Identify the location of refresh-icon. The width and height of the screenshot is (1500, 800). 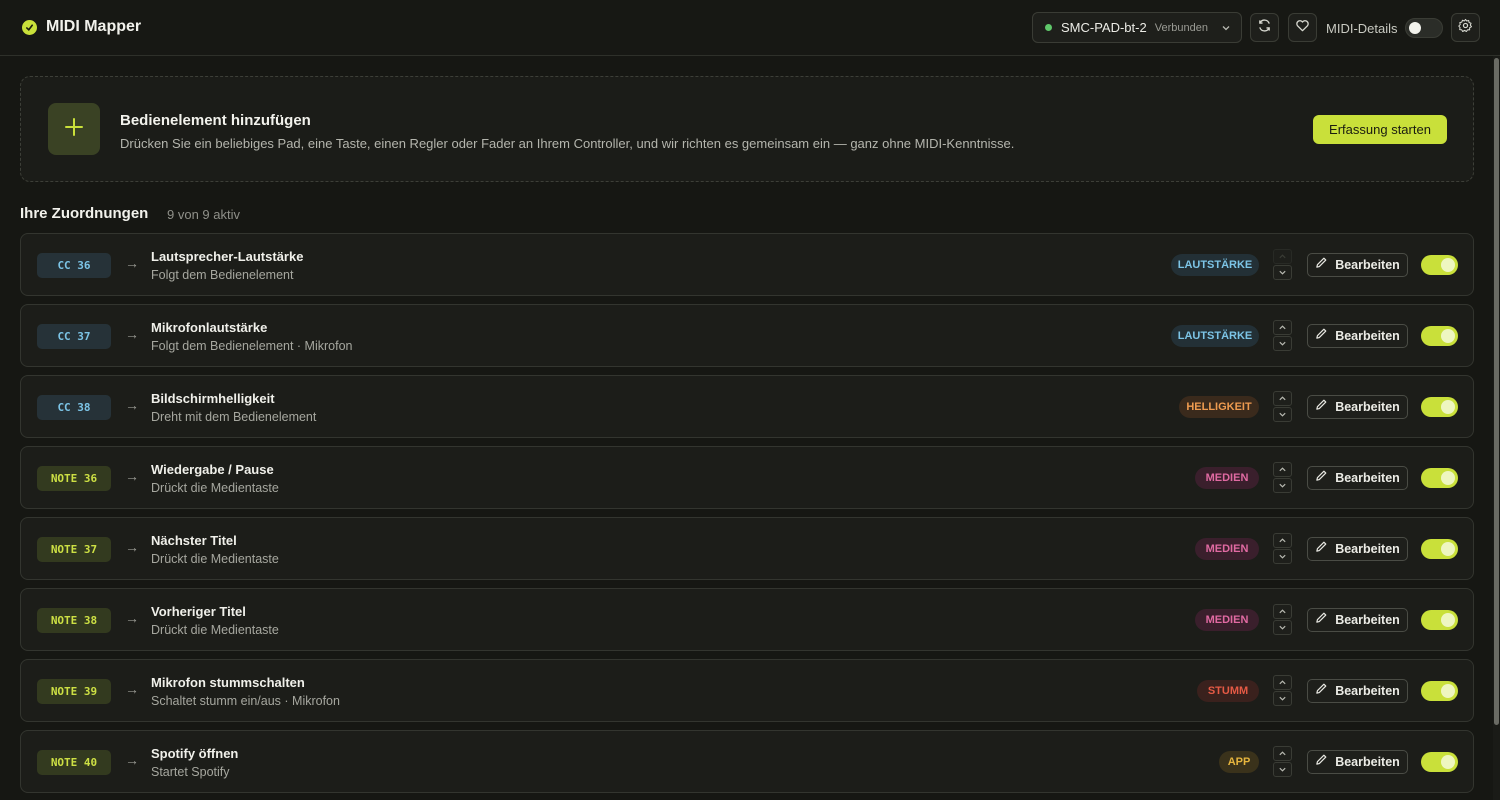
(1264, 28).